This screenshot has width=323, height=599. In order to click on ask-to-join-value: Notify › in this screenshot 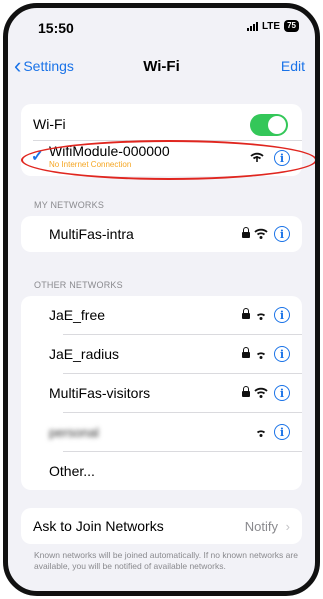, I will do `click(267, 526)`.